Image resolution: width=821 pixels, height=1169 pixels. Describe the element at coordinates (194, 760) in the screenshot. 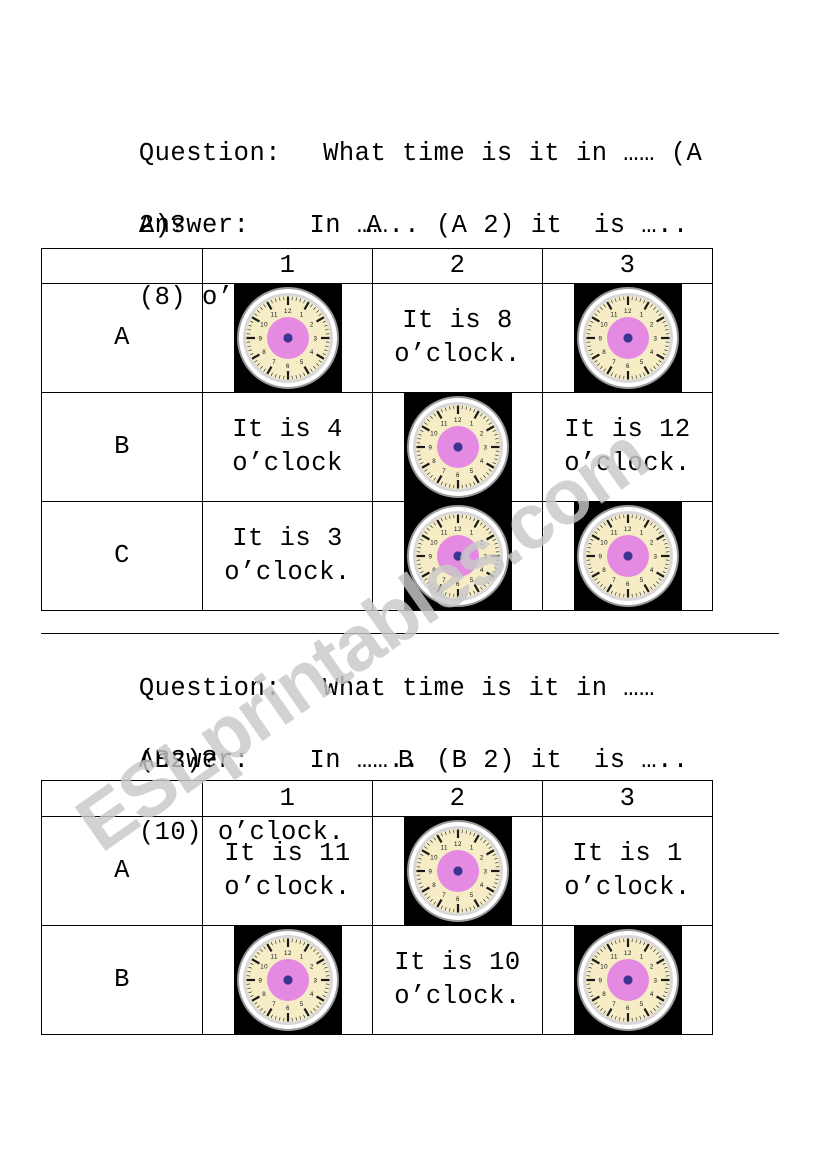

I see `answer-label-b: Answer:` at that location.